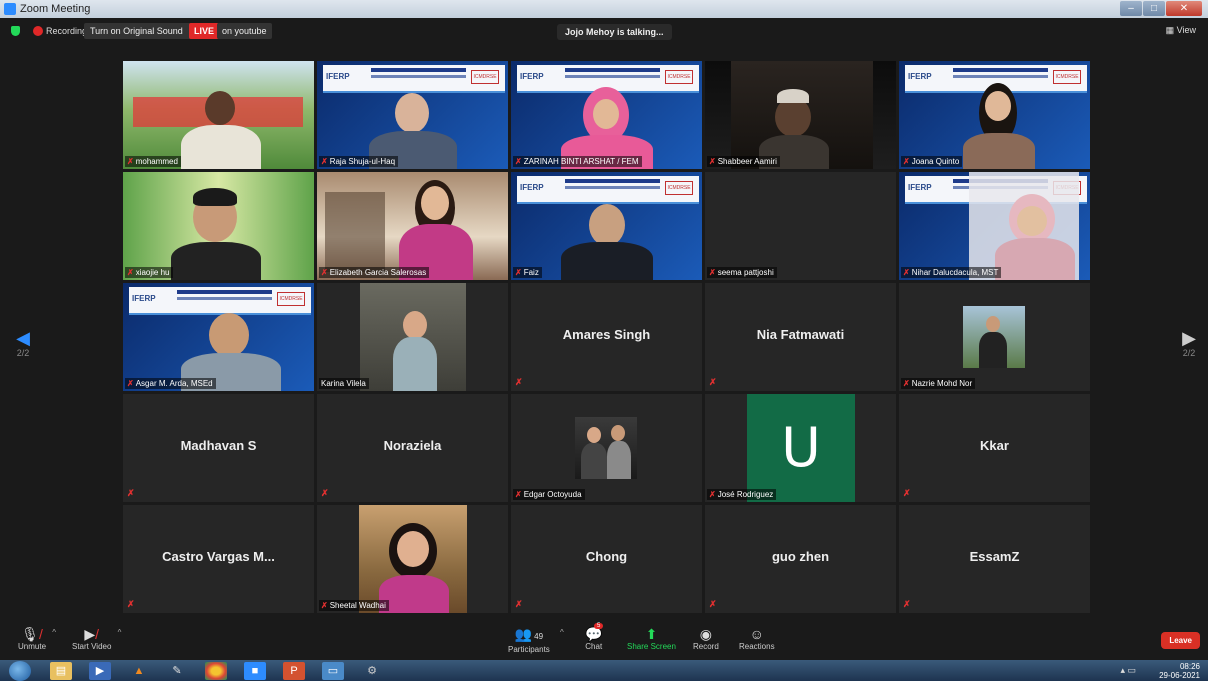  I want to click on start-menu-icon, so click(20, 671).